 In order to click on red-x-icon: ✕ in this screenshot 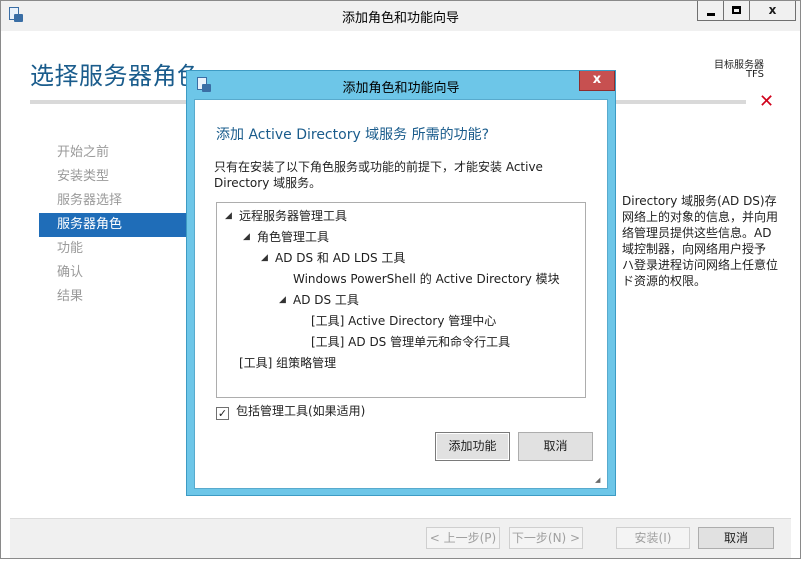, I will do `click(766, 101)`.